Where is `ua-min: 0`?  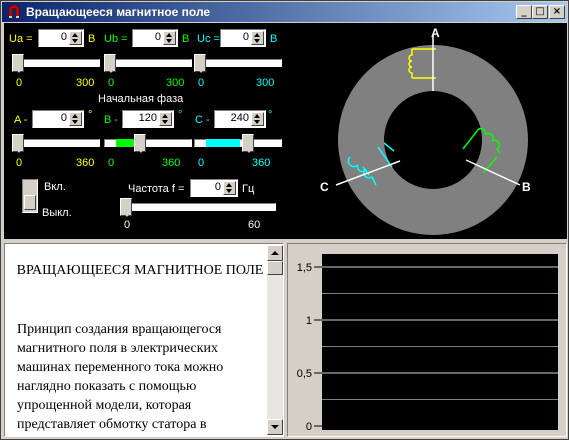
ua-min: 0 is located at coordinates (19, 83).